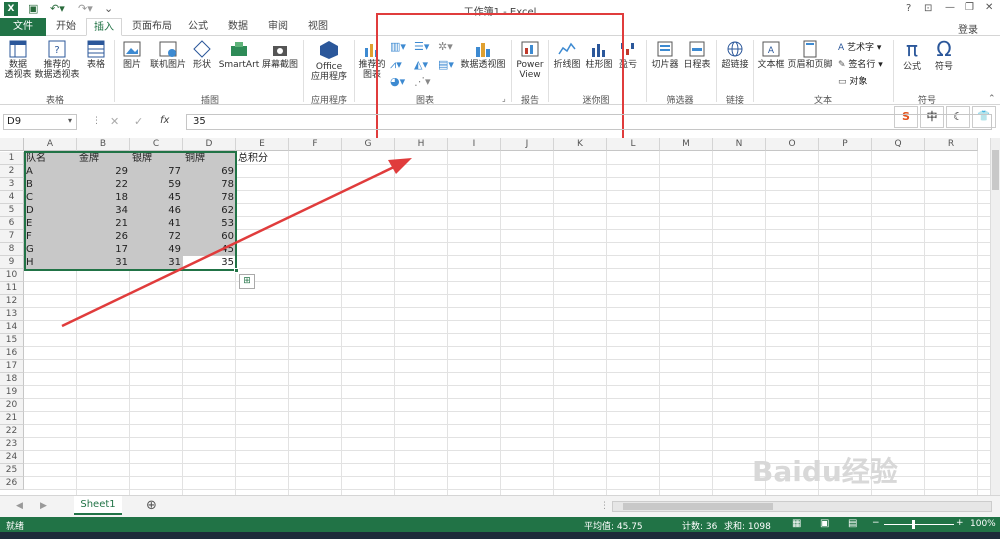  What do you see at coordinates (613, 527) in the screenshot?
I see `status-average: 平均值: 45.75` at bounding box center [613, 527].